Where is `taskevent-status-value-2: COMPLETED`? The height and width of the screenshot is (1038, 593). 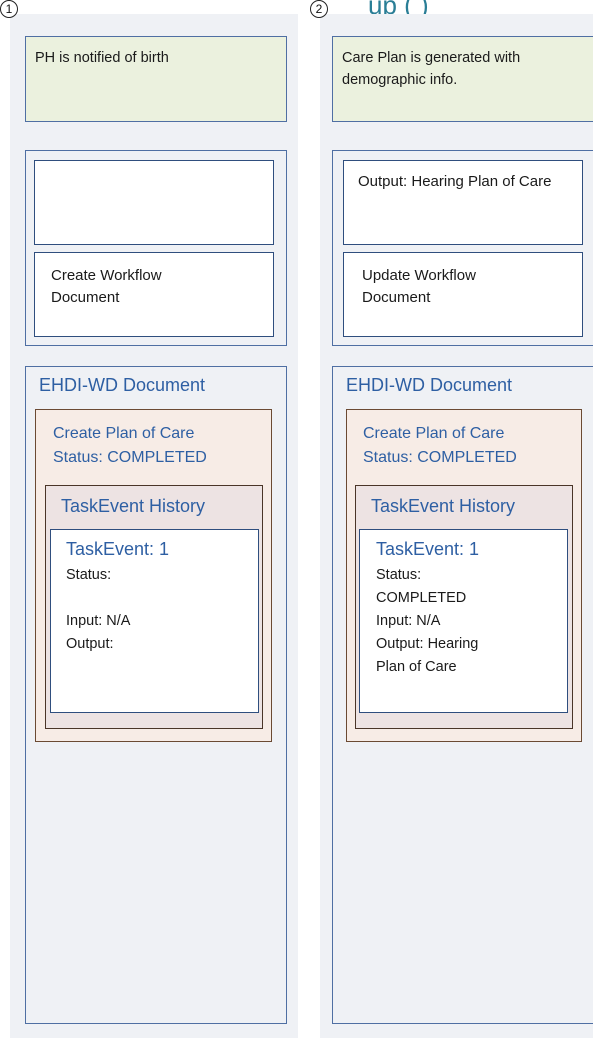
taskevent-status-value-2: COMPLETED is located at coordinates (421, 598).